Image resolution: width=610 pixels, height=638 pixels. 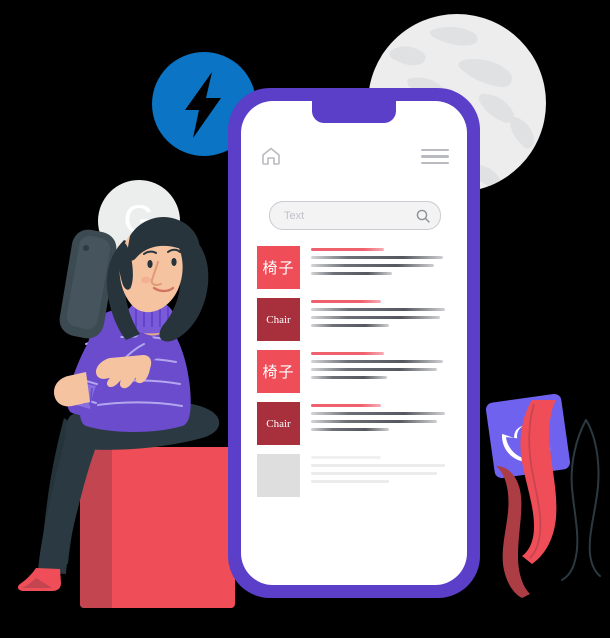 What do you see at coordinates (355, 215) in the screenshot?
I see `search-input: Text` at bounding box center [355, 215].